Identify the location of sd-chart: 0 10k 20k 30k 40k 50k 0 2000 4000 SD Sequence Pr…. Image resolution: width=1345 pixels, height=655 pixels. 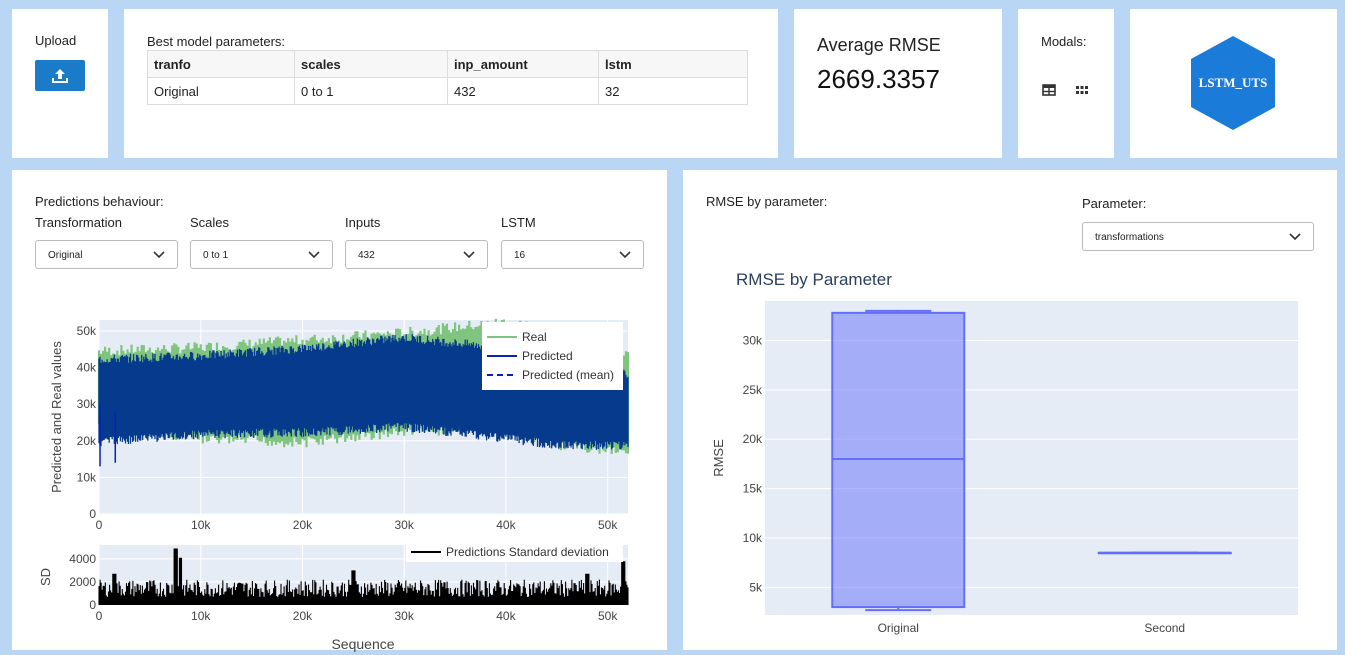
(333, 597).